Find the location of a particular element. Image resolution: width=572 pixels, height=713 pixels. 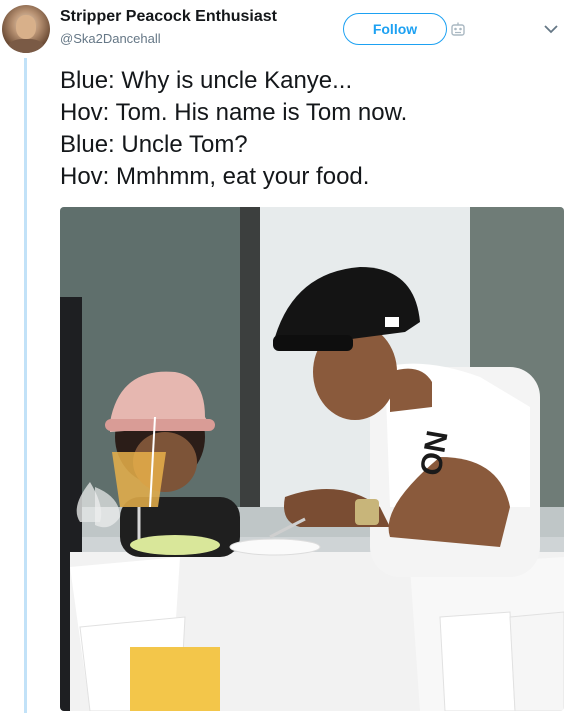

tweet-line: Hov: Tom. His name is Tom now. is located at coordinates (234, 112).